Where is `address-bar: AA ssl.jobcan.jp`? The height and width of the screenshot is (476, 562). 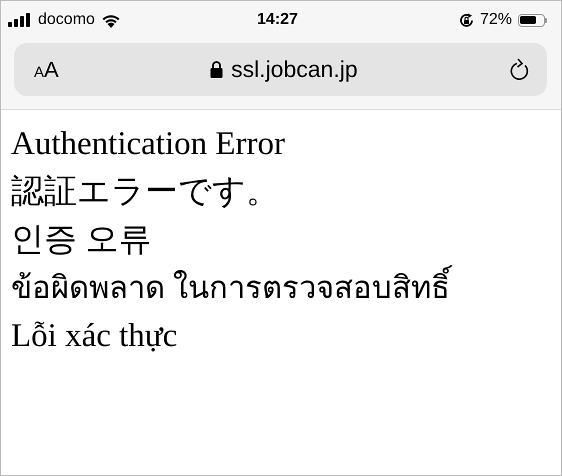
address-bar: AA ssl.jobcan.jp is located at coordinates (280, 69).